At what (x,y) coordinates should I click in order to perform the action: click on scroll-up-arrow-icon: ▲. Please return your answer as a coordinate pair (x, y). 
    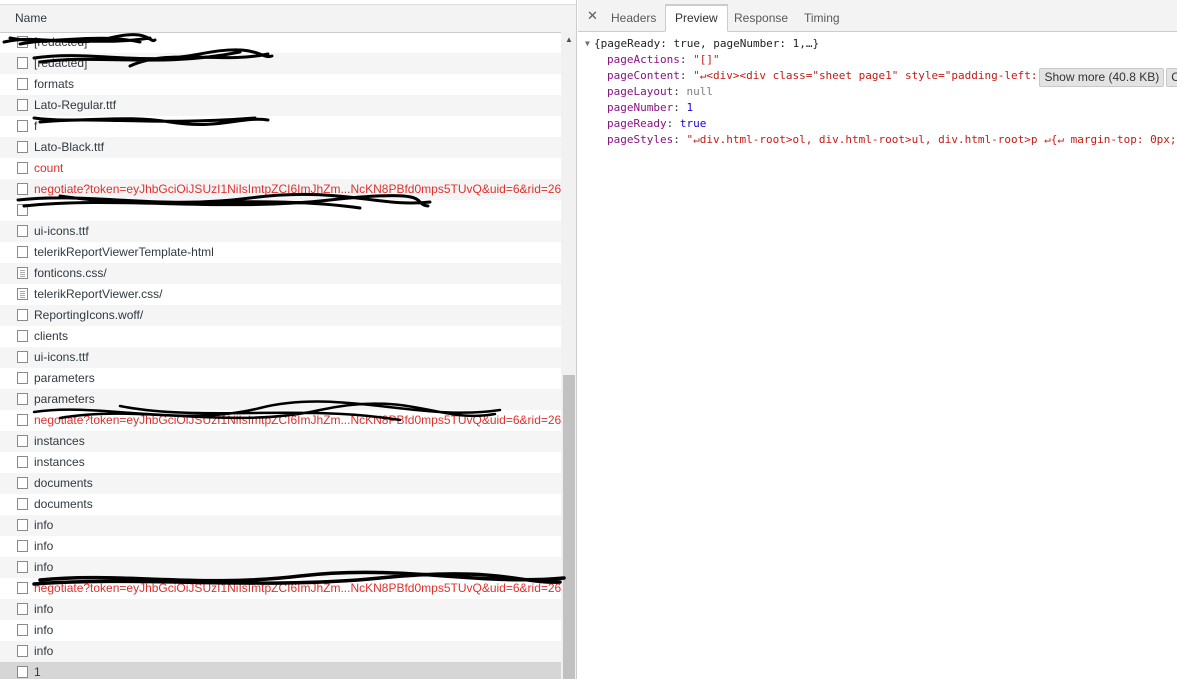
    Looking at the image, I should click on (568, 40).